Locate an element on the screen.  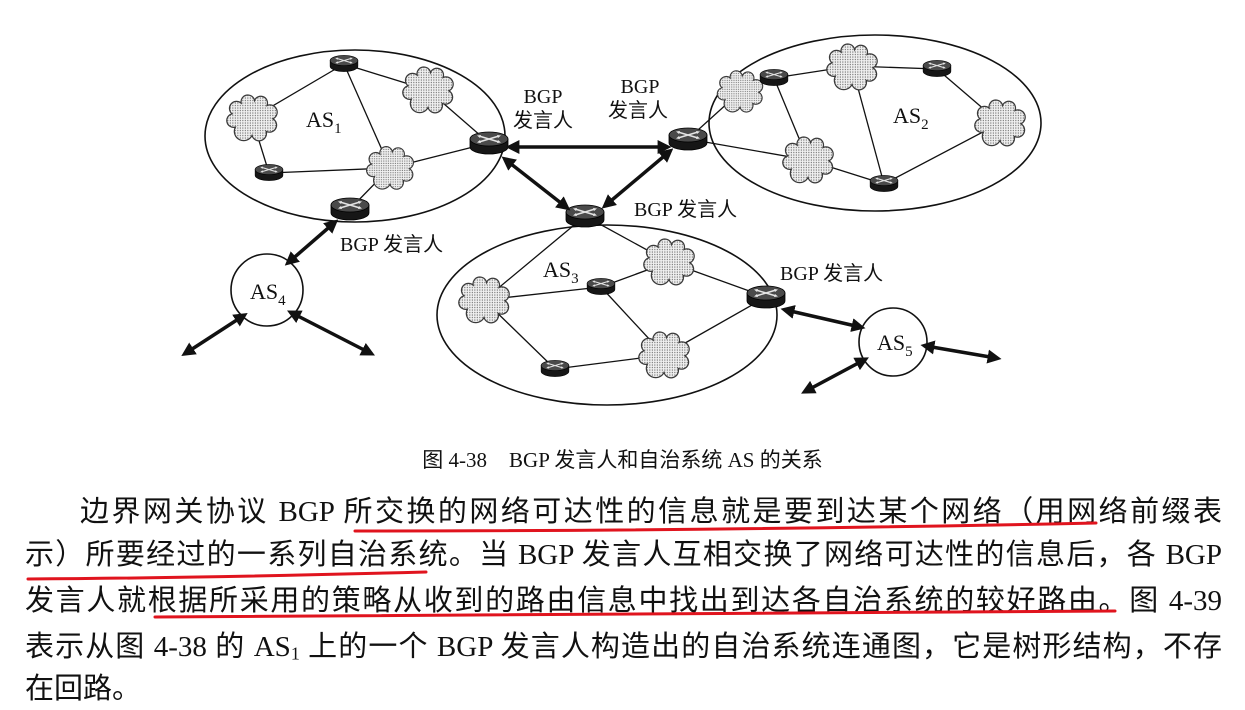
as-subscript: 1 is located at coordinates (295, 653).